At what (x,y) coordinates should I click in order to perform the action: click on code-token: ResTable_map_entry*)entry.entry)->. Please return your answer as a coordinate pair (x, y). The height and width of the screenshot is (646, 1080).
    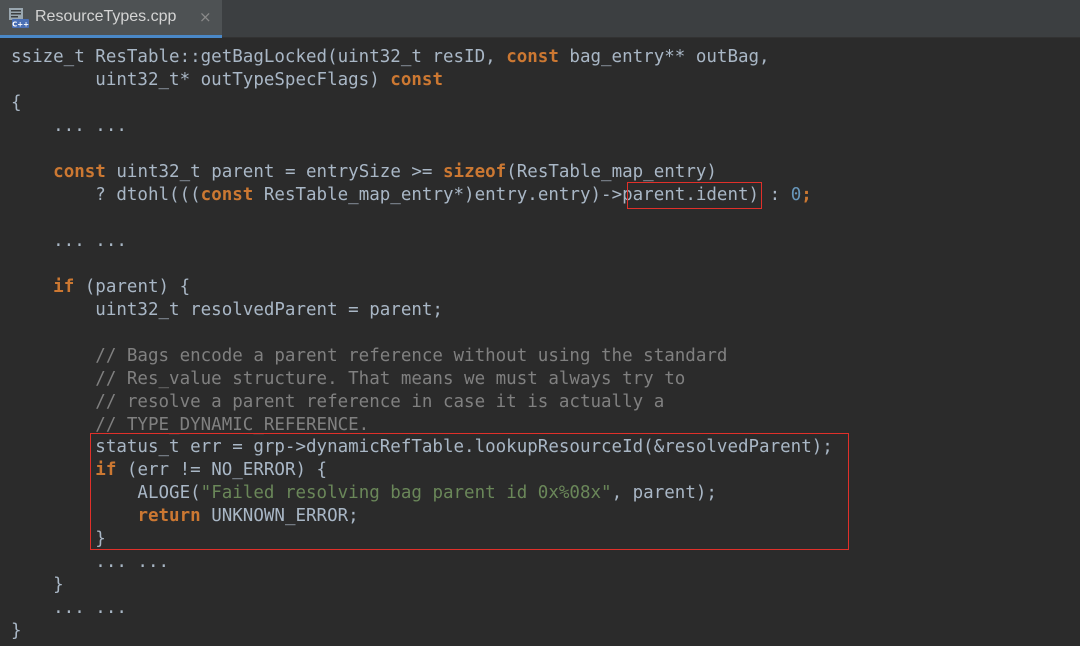
    Looking at the image, I should click on (438, 195).